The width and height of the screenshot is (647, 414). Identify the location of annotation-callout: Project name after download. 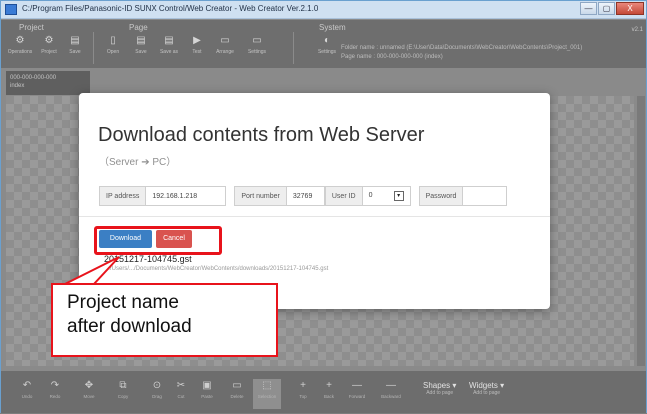
(164, 320).